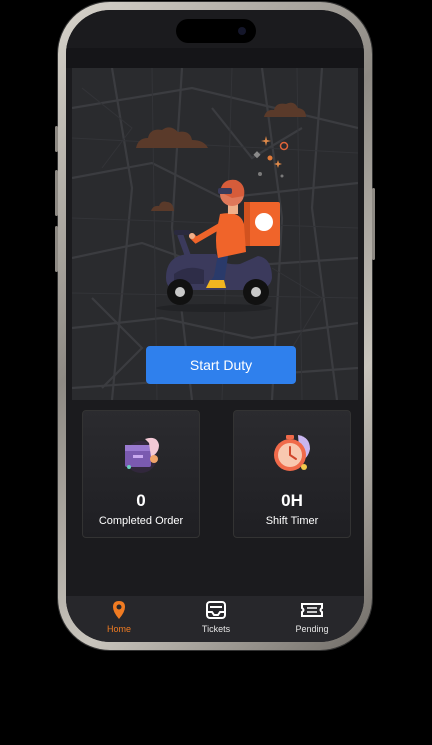  Describe the element at coordinates (56, 193) in the screenshot. I see `phone-volume-up-button` at that location.